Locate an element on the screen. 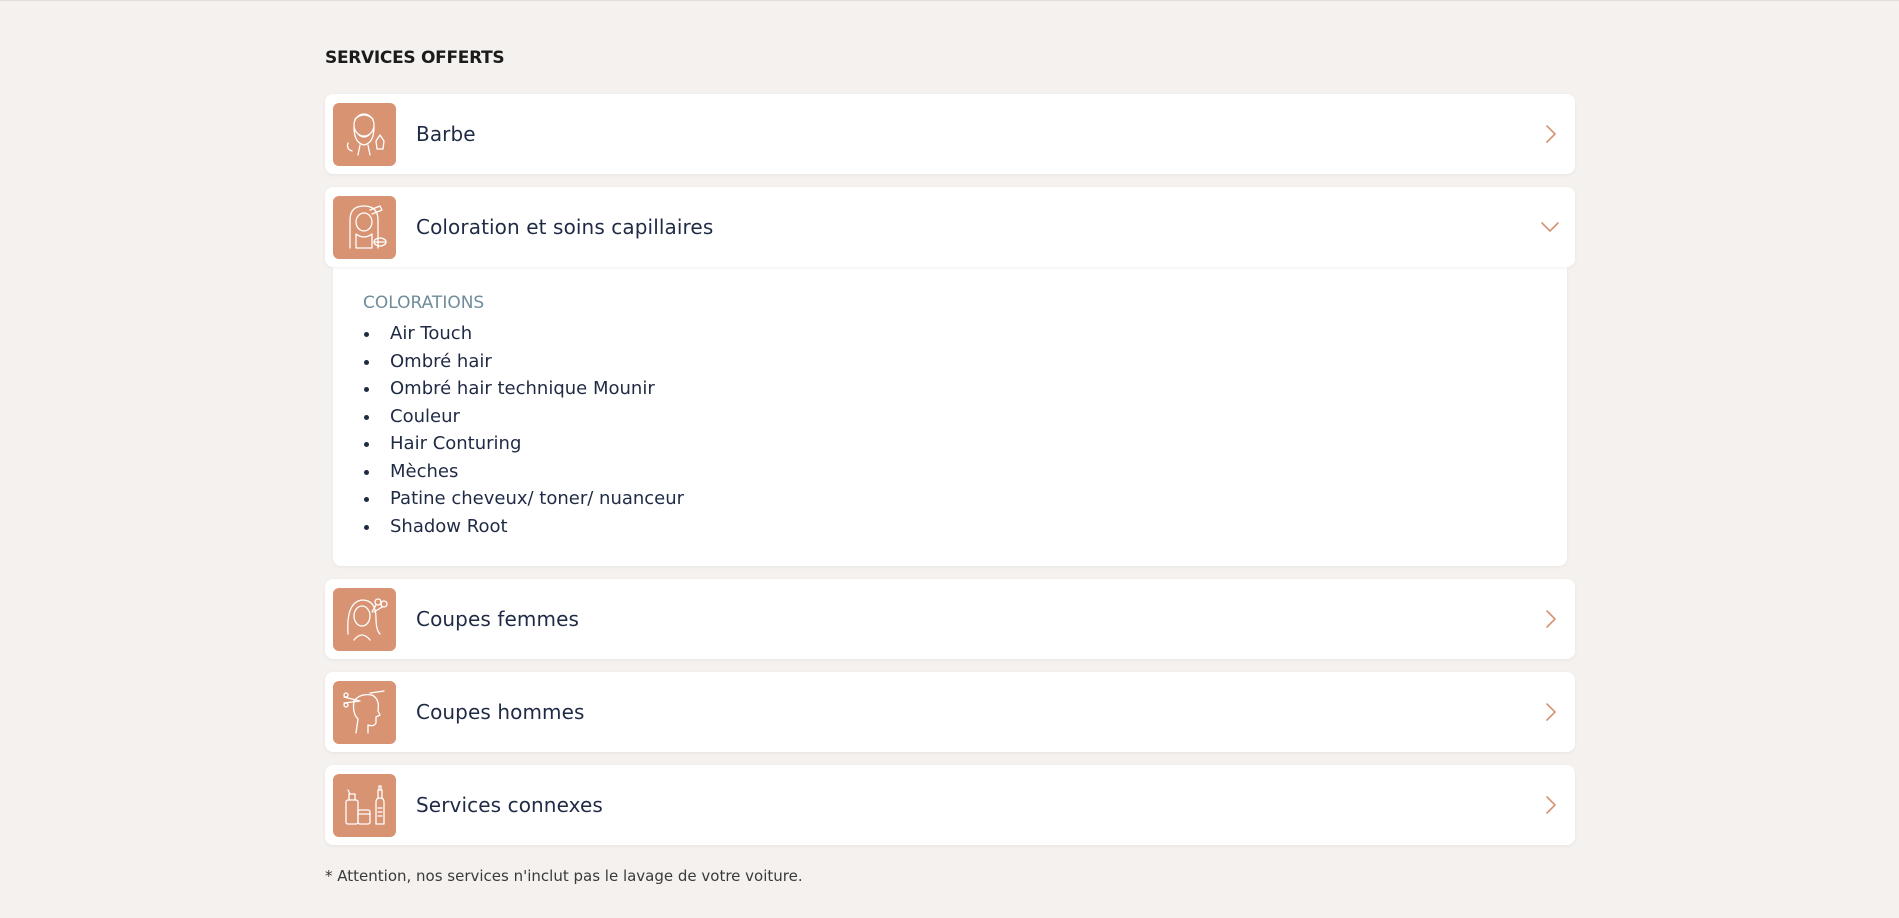  service-card-coupes-hommes: Coupes hommes is located at coordinates (950, 712).